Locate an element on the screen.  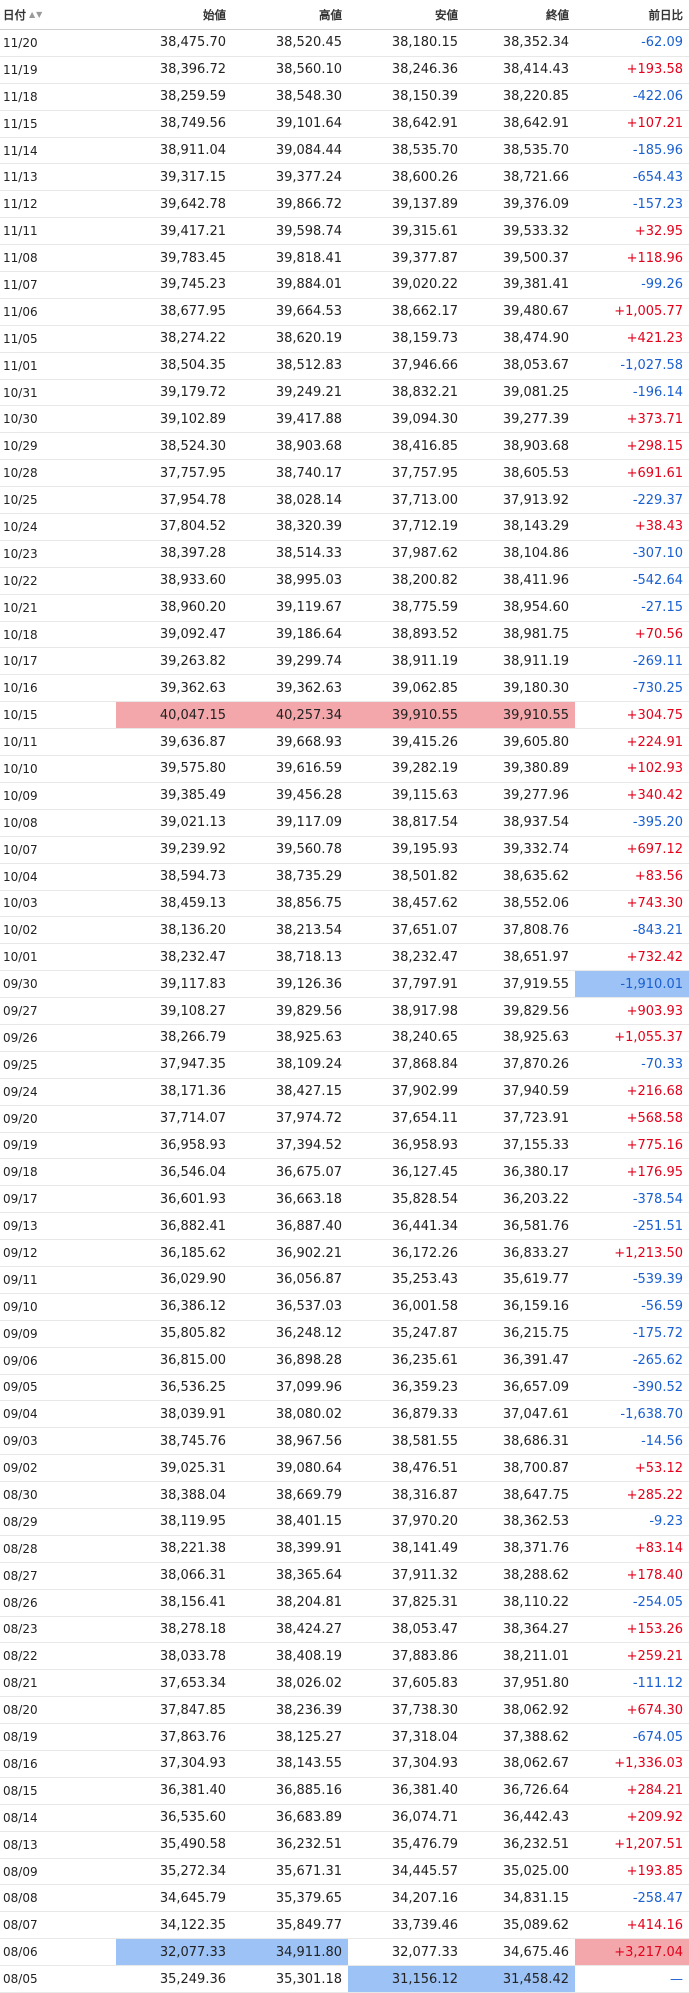
cell-change: -99.26 is located at coordinates (662, 285).